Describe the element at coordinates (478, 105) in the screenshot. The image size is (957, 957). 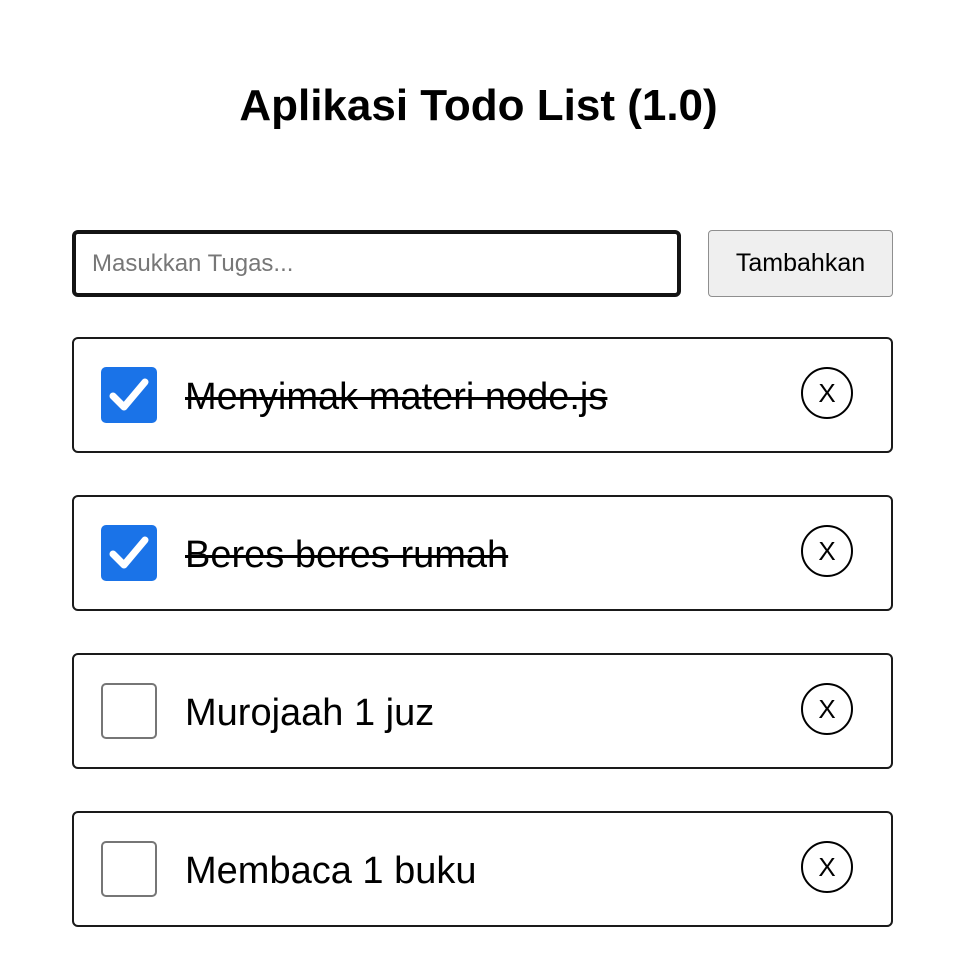
I see `page-title: Aplikasi Todo List (1.0)` at that location.